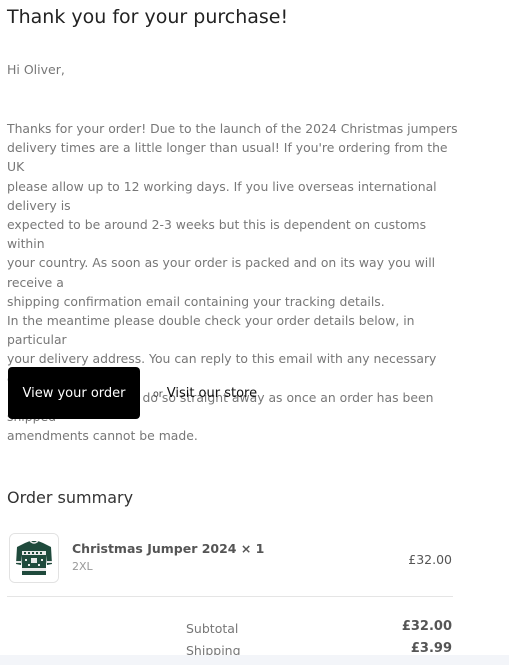 This screenshot has height=665, width=509. Describe the element at coordinates (36, 69) in the screenshot. I see `greeting: Hi Oliver,` at that location.